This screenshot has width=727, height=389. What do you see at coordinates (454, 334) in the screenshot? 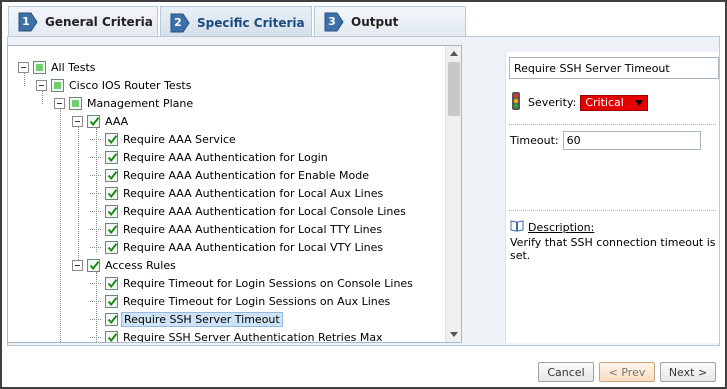
I see `scroll-down-icon` at bounding box center [454, 334].